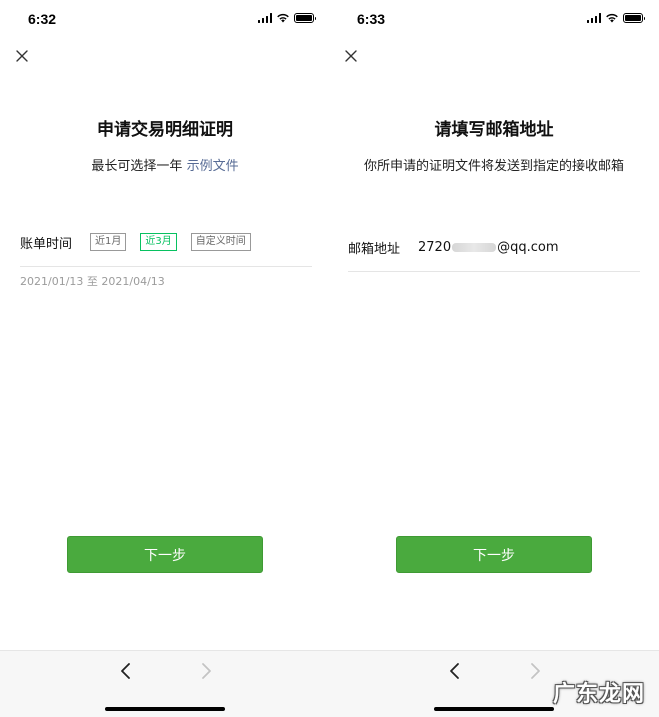 The height and width of the screenshot is (717, 659). What do you see at coordinates (213, 166) in the screenshot?
I see `sample-file-link: 示例文件` at bounding box center [213, 166].